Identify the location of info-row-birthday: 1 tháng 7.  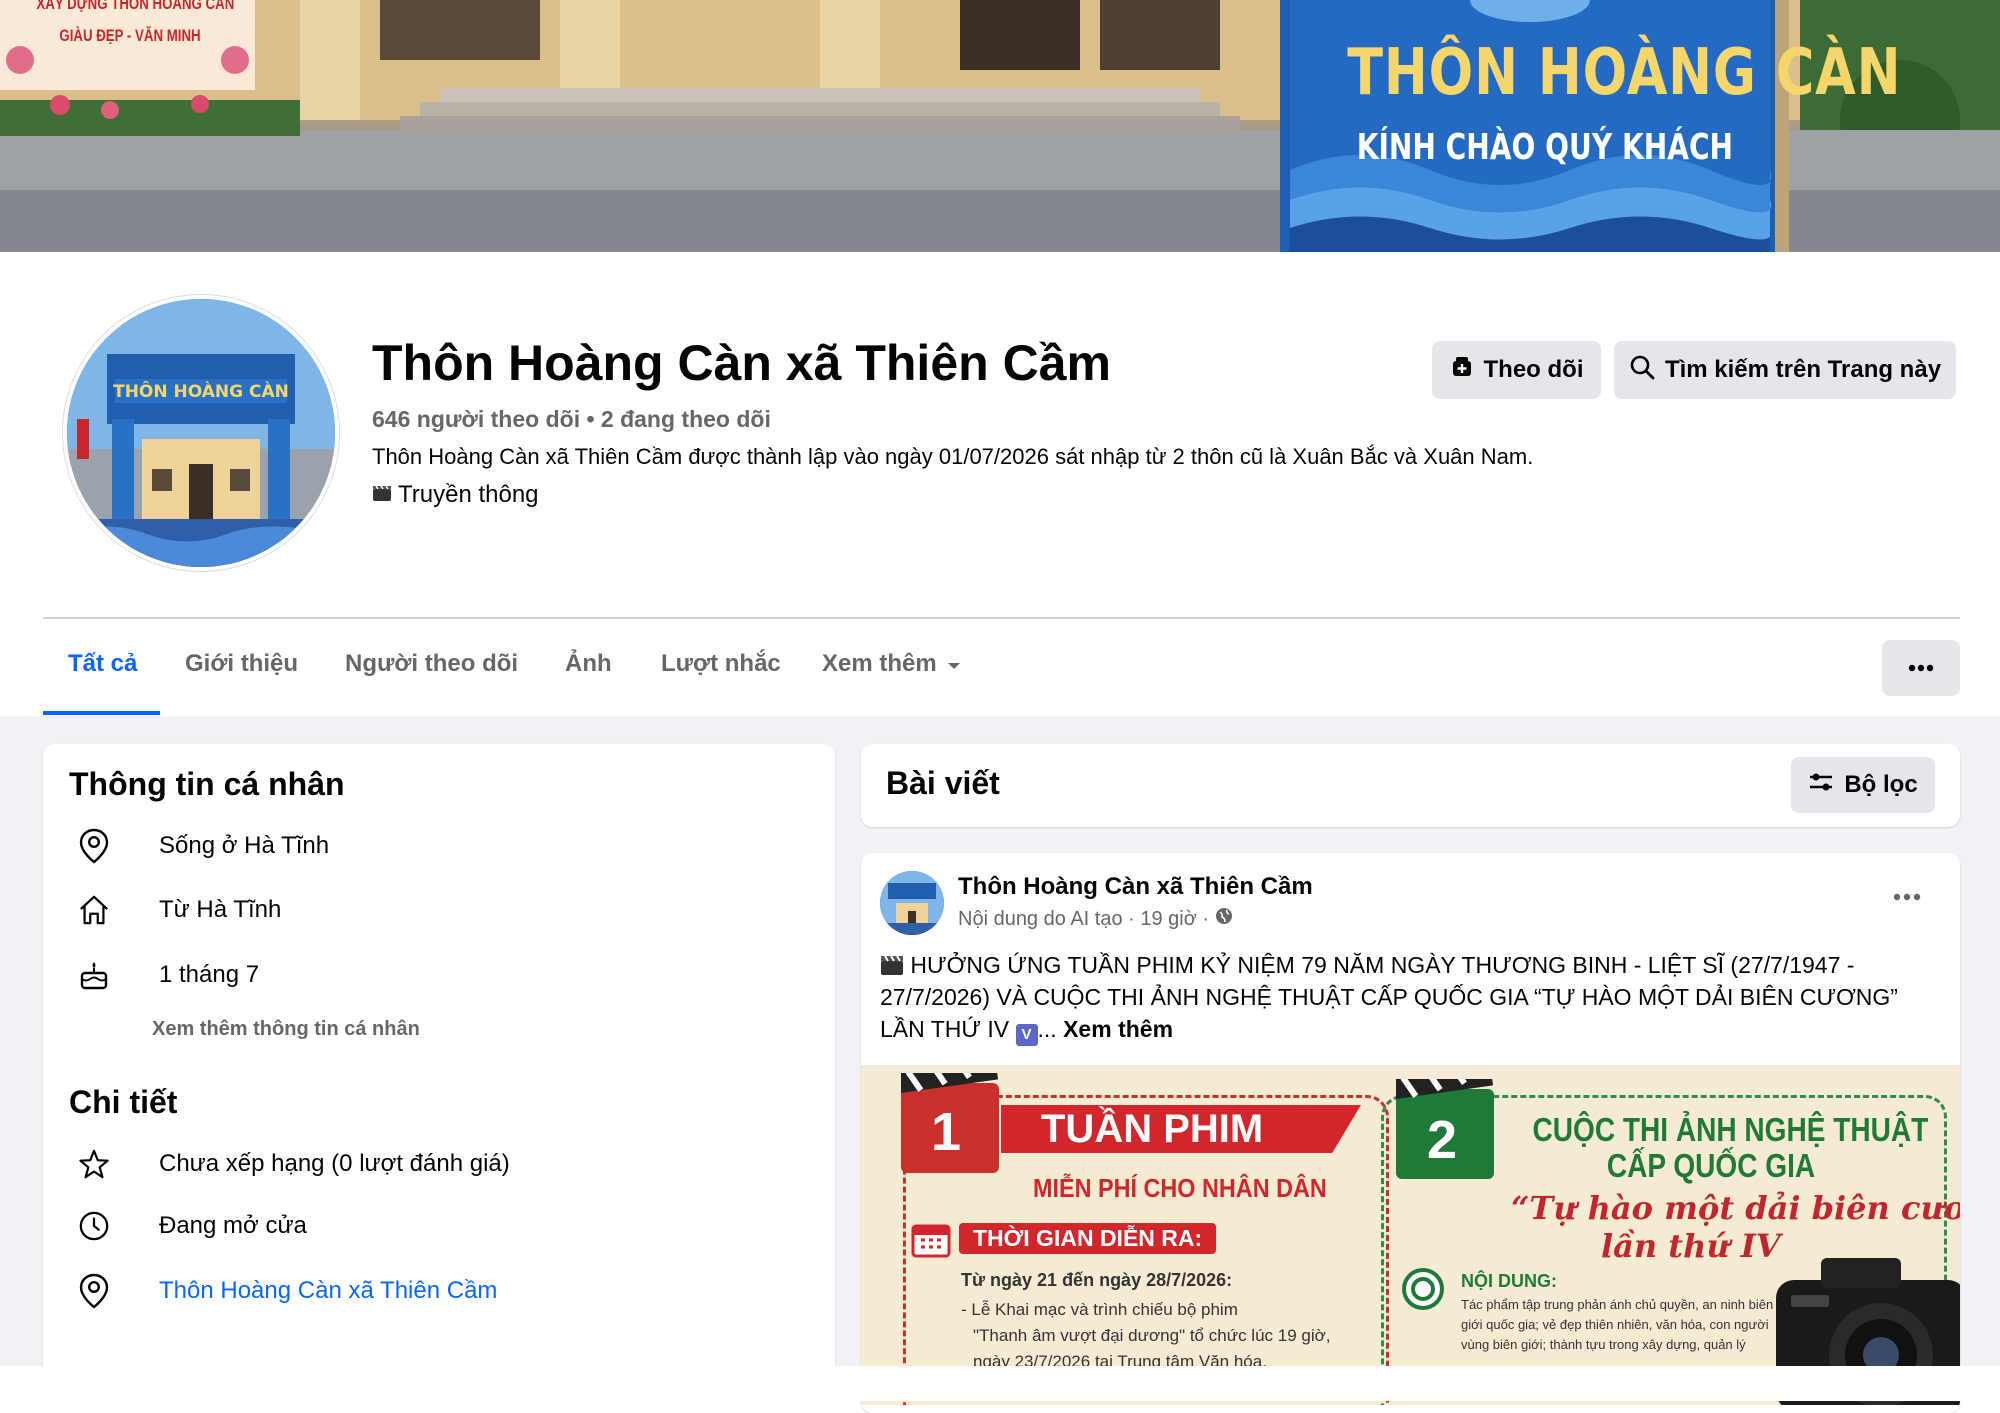
(168, 975).